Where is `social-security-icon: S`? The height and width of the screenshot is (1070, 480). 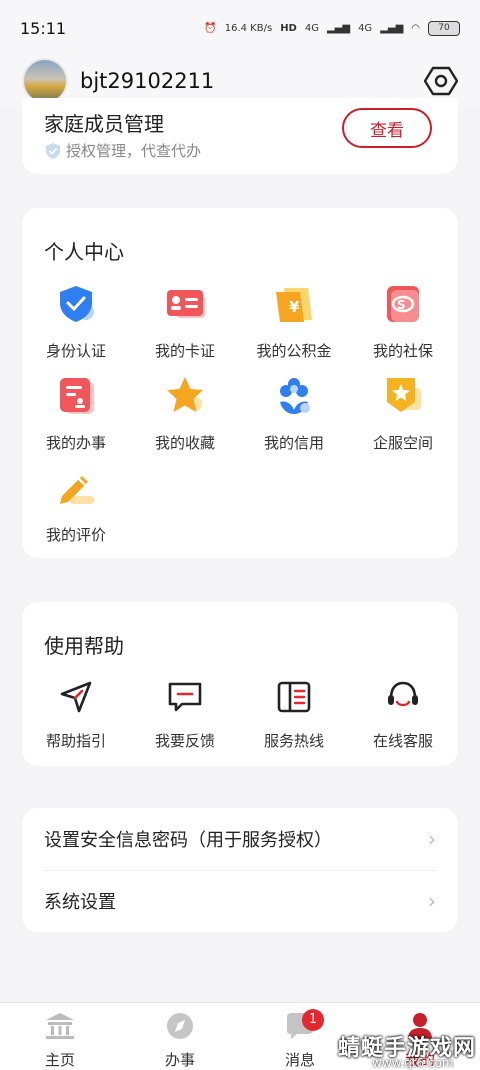
social-security-icon: S is located at coordinates (403, 304).